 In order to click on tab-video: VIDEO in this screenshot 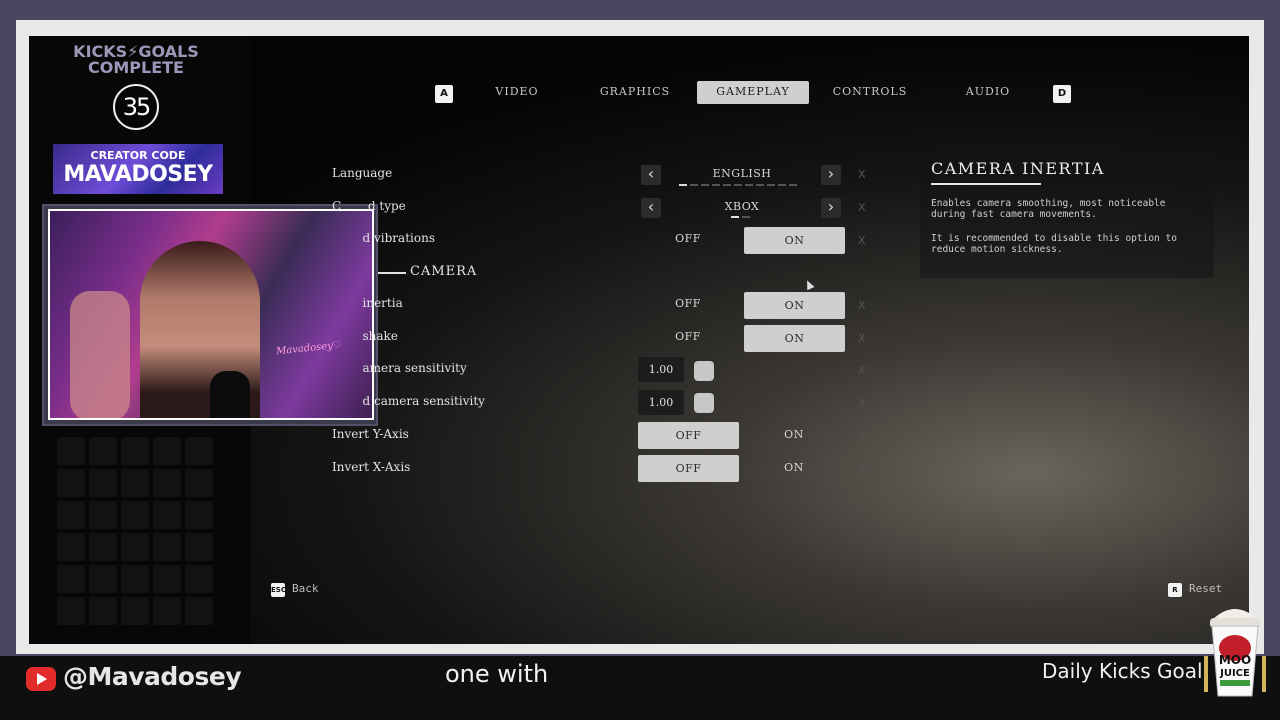, I will do `click(517, 92)`.